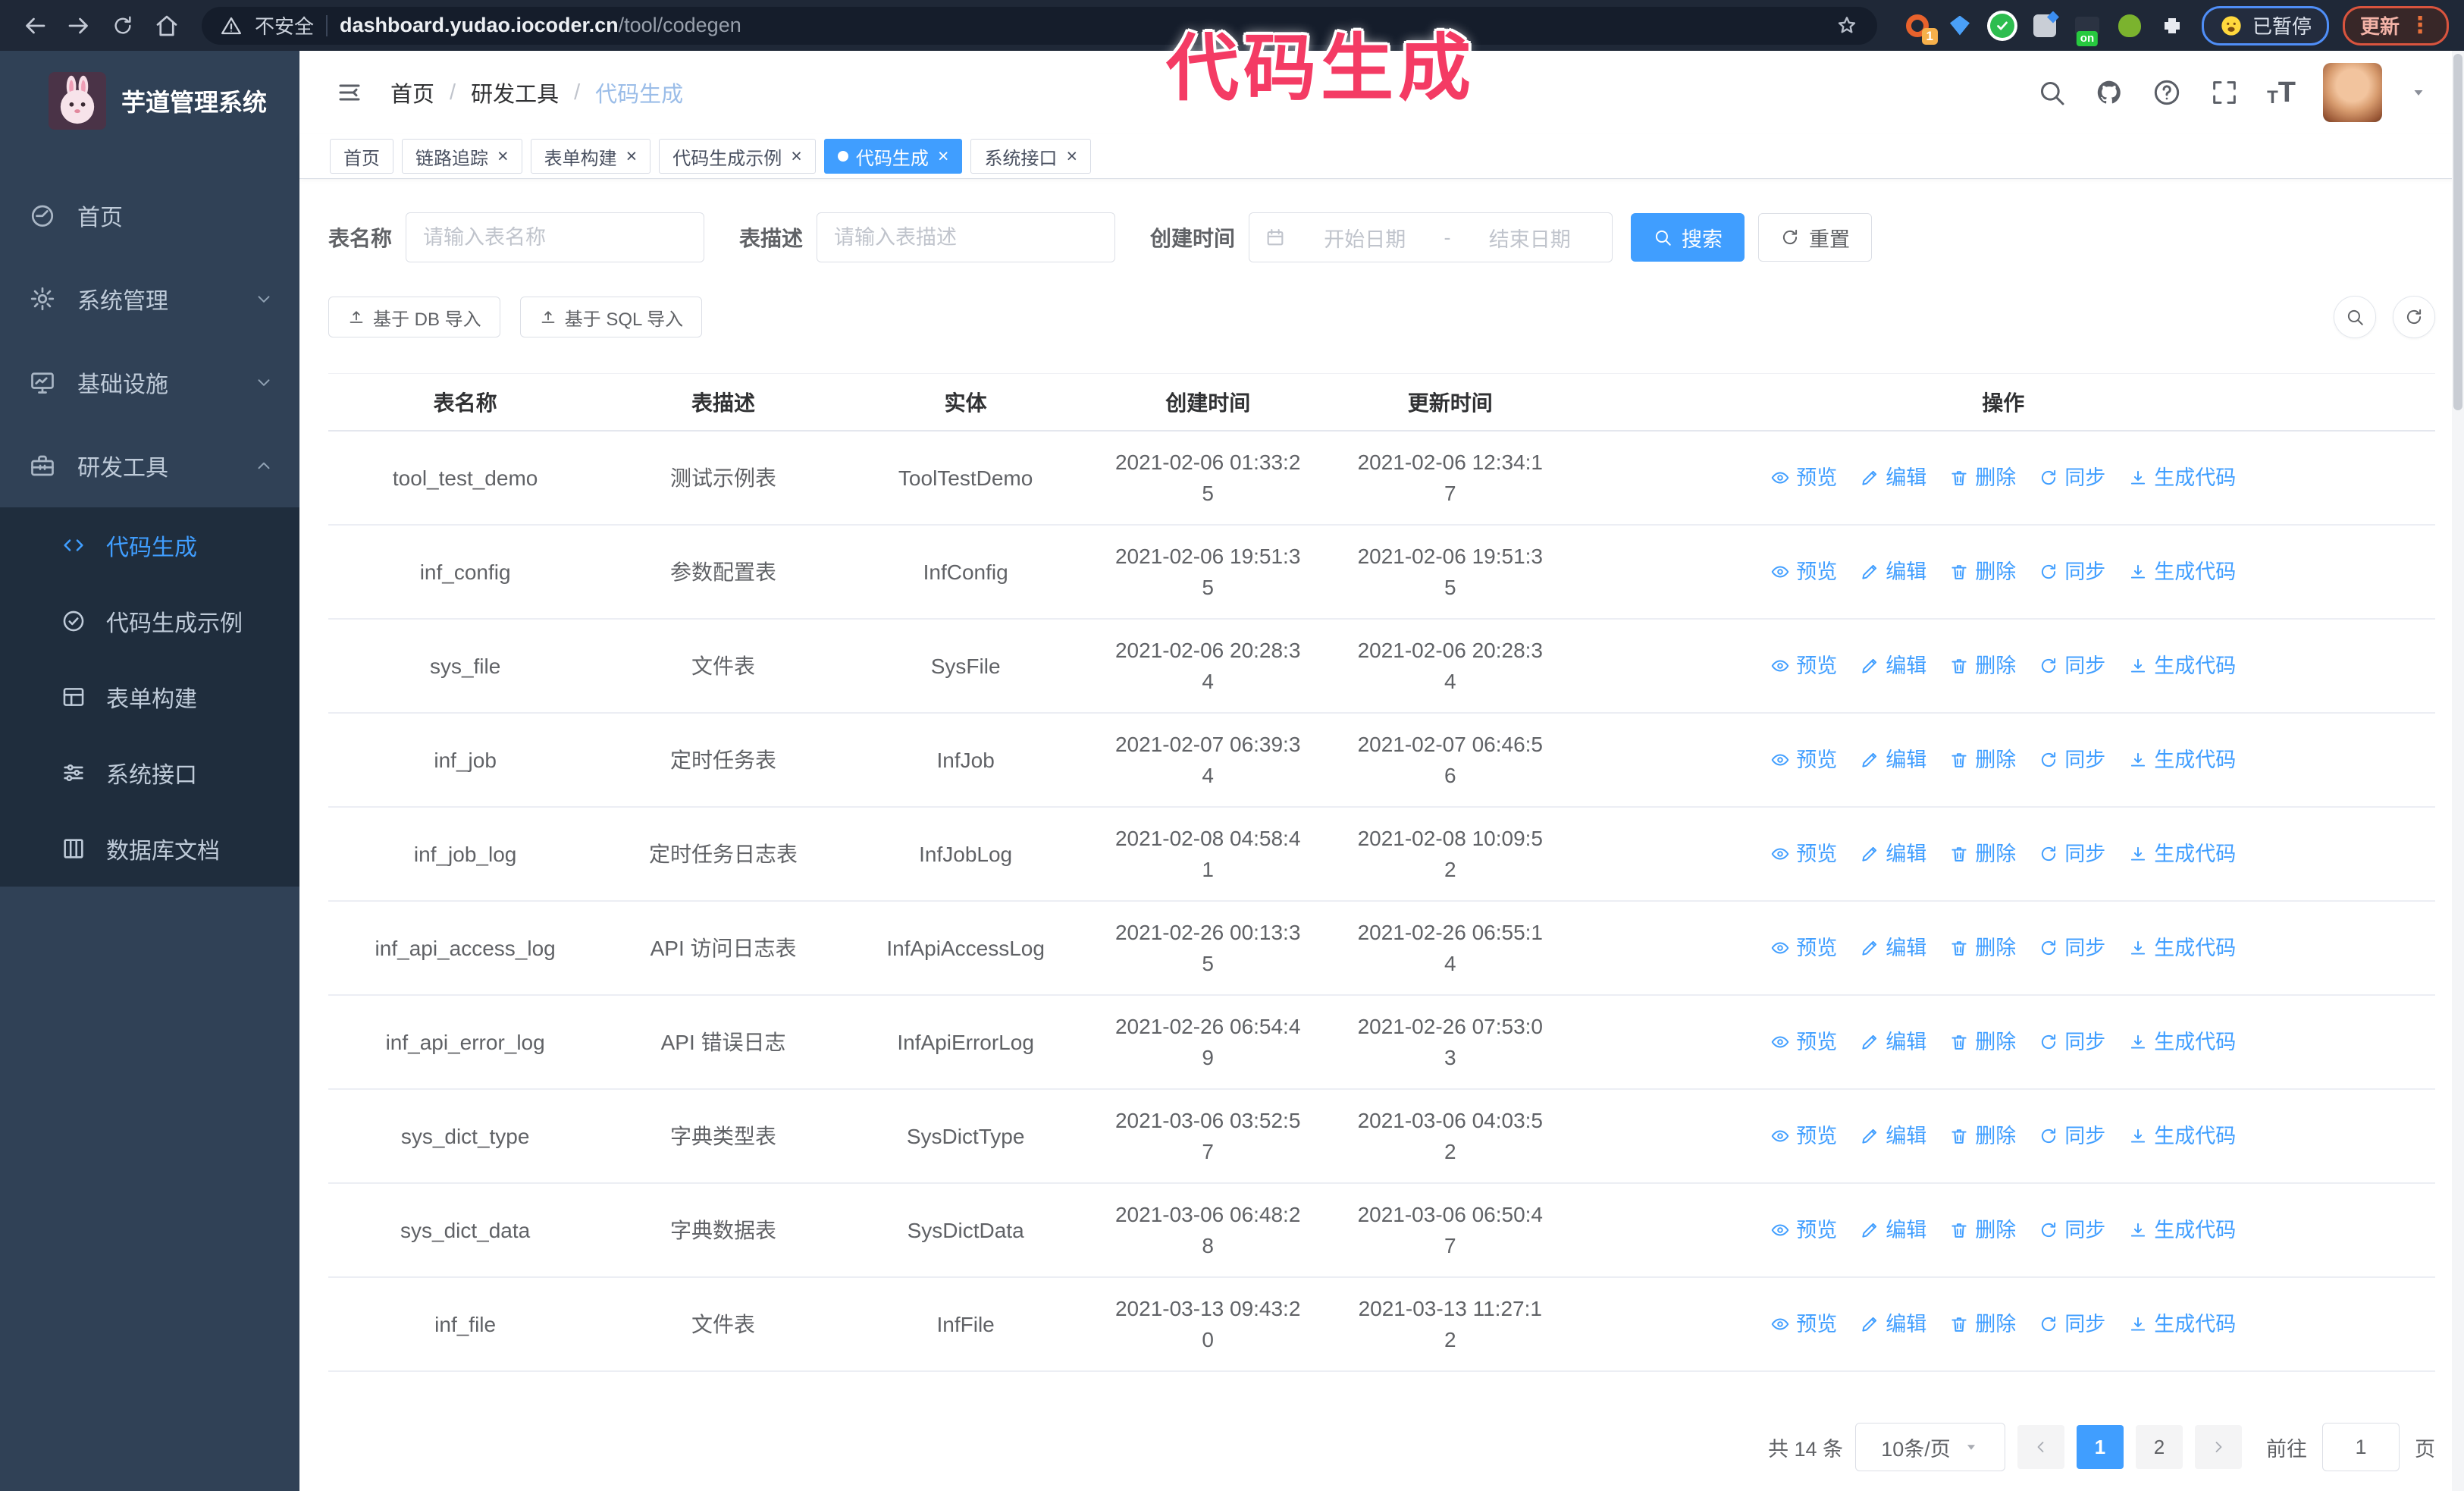 The height and width of the screenshot is (1491, 2464). I want to click on extension-orange-ring-icon: 1, so click(1920, 28).